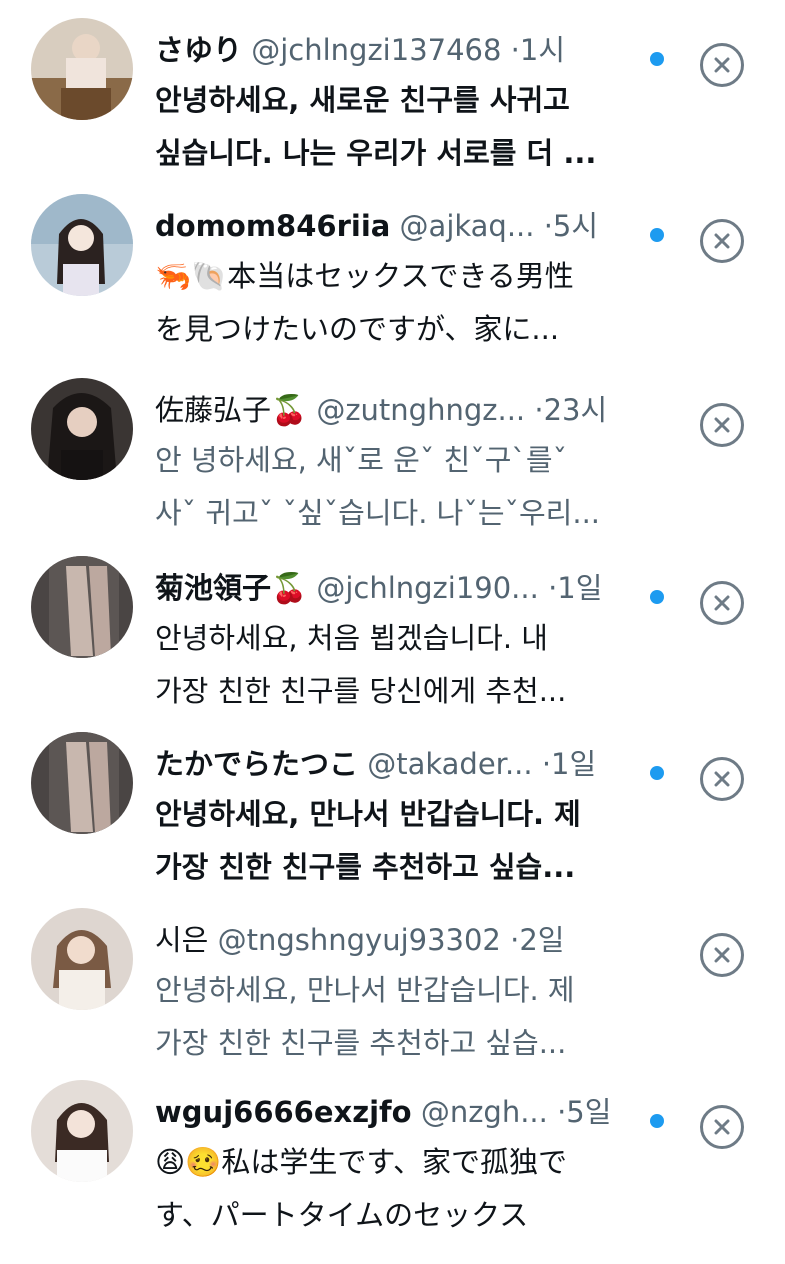 The image size is (785, 1264). I want to click on sender-name: 시은, so click(182, 940).